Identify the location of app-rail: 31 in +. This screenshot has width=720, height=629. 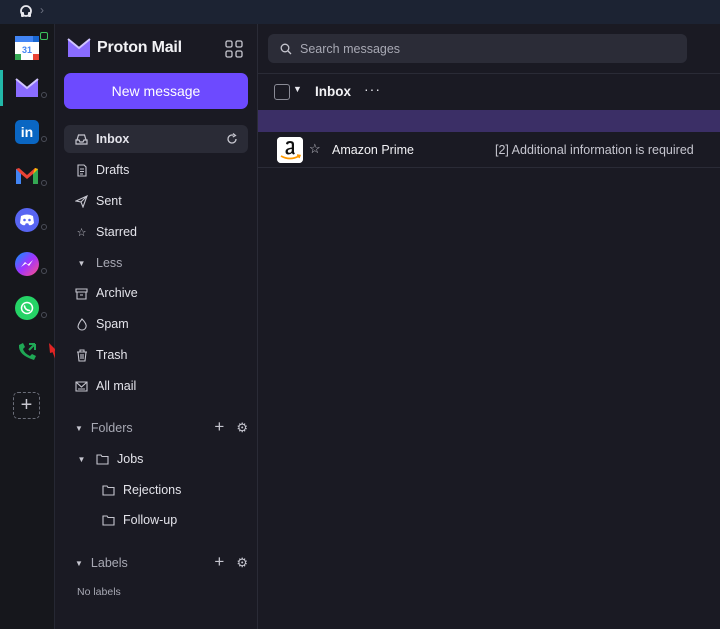
(37, 326).